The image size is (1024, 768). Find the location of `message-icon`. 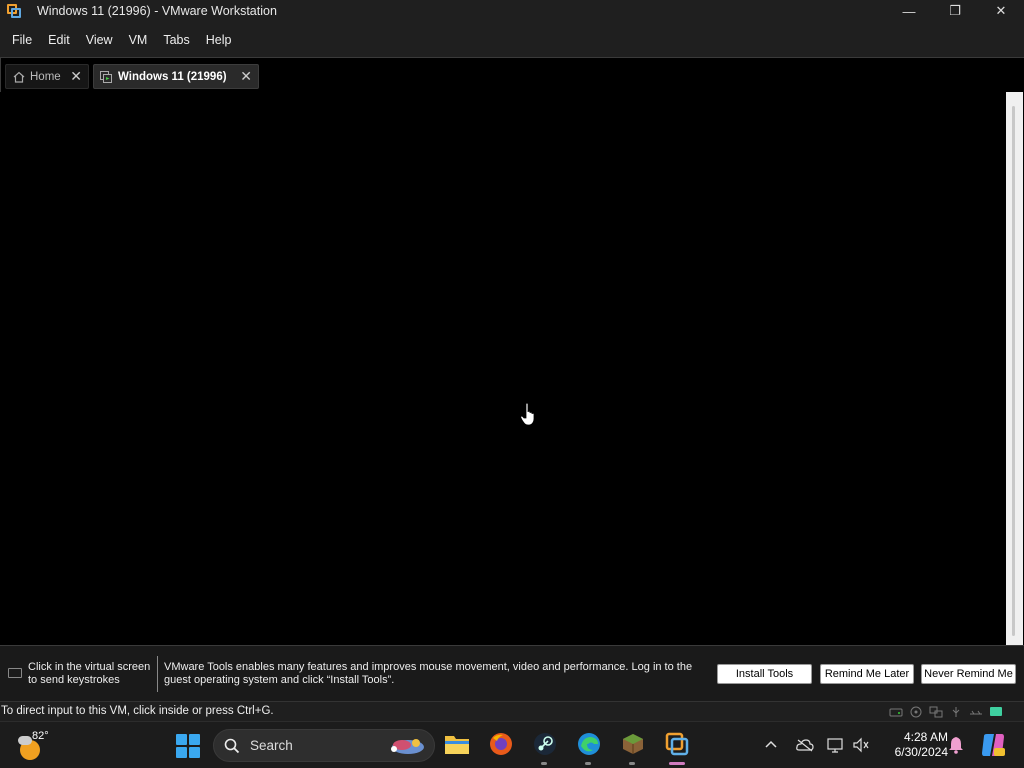

message-icon is located at coordinates (996, 712).